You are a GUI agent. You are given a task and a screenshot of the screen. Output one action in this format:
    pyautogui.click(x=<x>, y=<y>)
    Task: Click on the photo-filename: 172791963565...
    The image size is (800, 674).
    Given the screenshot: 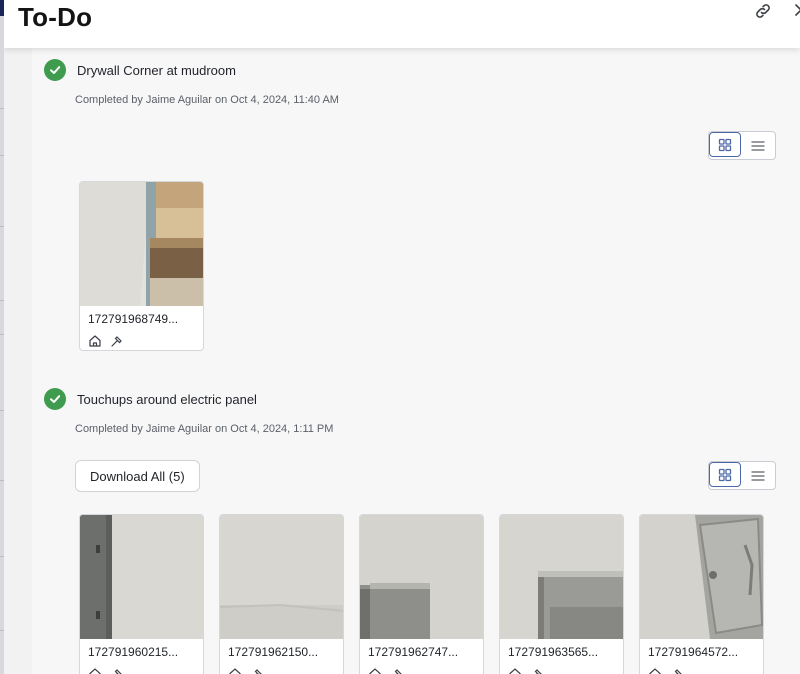 What is the action you would take?
    pyautogui.click(x=553, y=652)
    